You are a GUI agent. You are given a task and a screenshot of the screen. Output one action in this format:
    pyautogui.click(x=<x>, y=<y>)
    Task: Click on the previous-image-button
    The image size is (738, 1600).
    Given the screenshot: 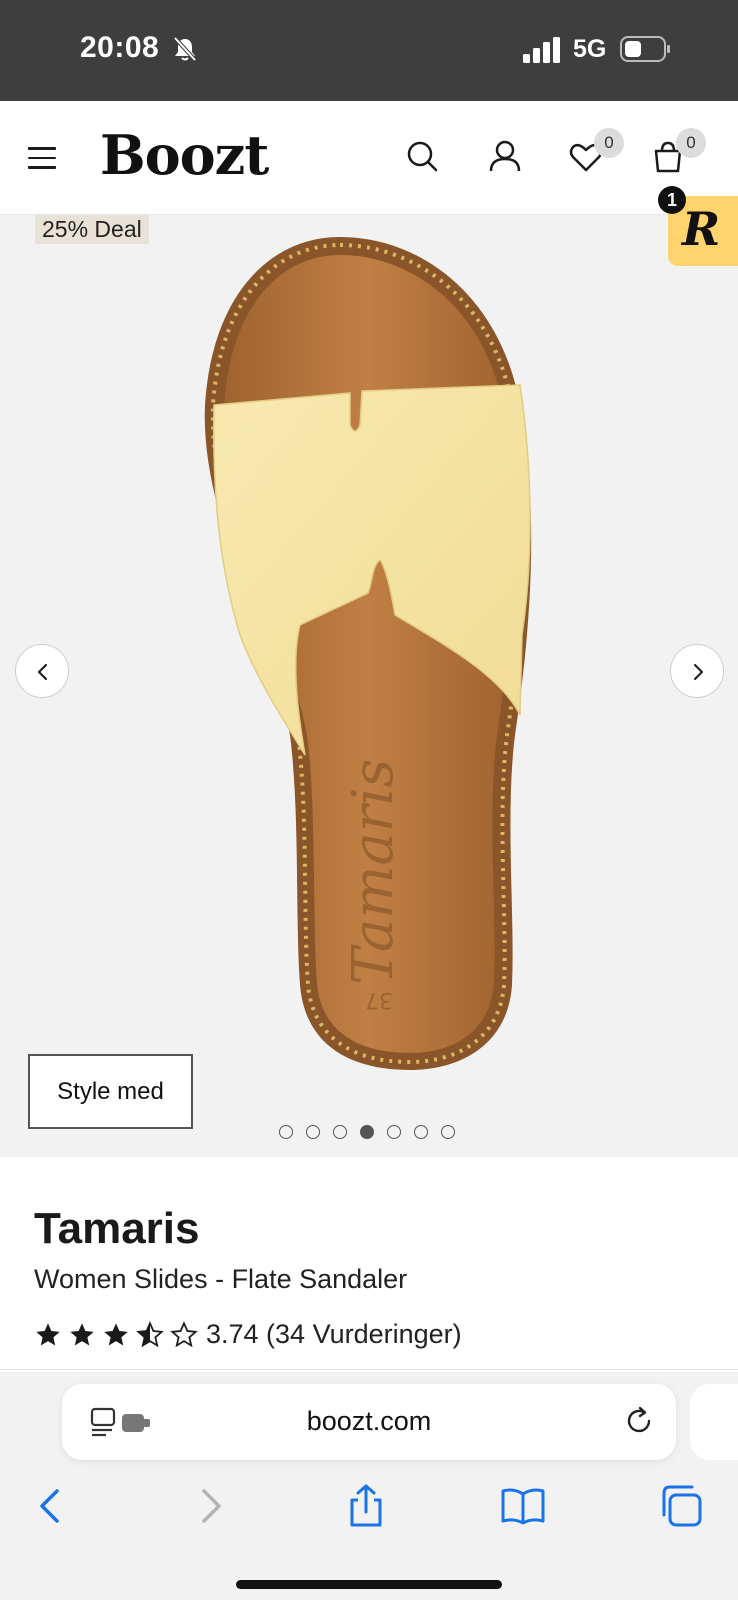 What is the action you would take?
    pyautogui.click(x=42, y=671)
    